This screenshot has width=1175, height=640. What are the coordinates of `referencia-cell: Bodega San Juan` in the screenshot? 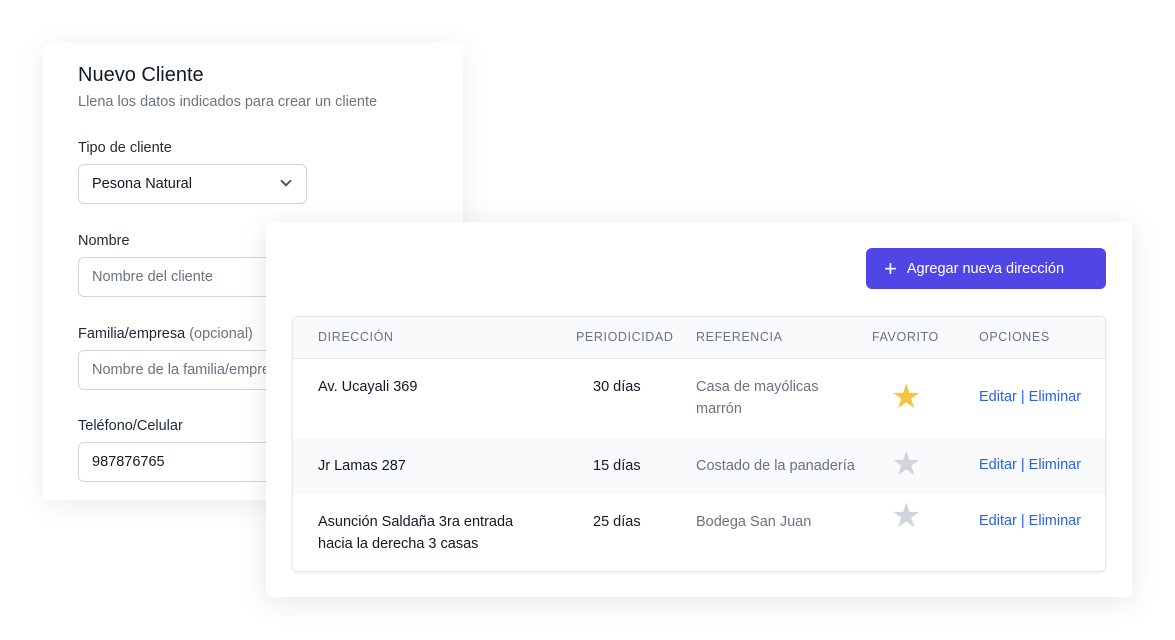 It's located at (754, 522).